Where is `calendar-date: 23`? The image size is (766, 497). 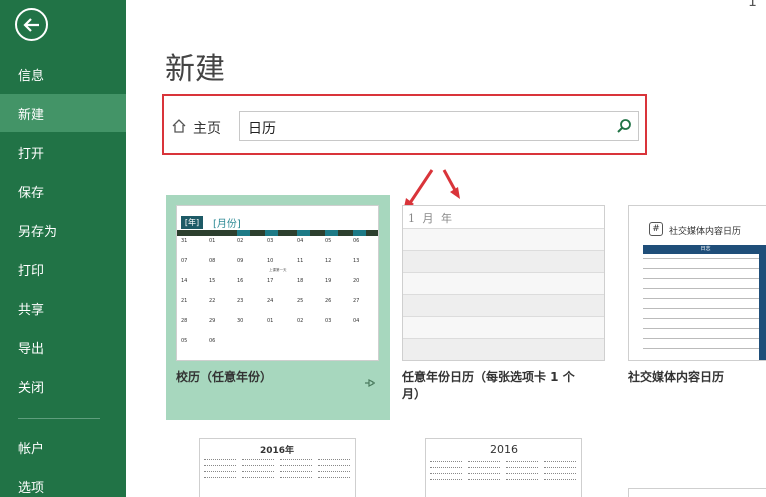
calendar-date: 23 is located at coordinates (240, 301).